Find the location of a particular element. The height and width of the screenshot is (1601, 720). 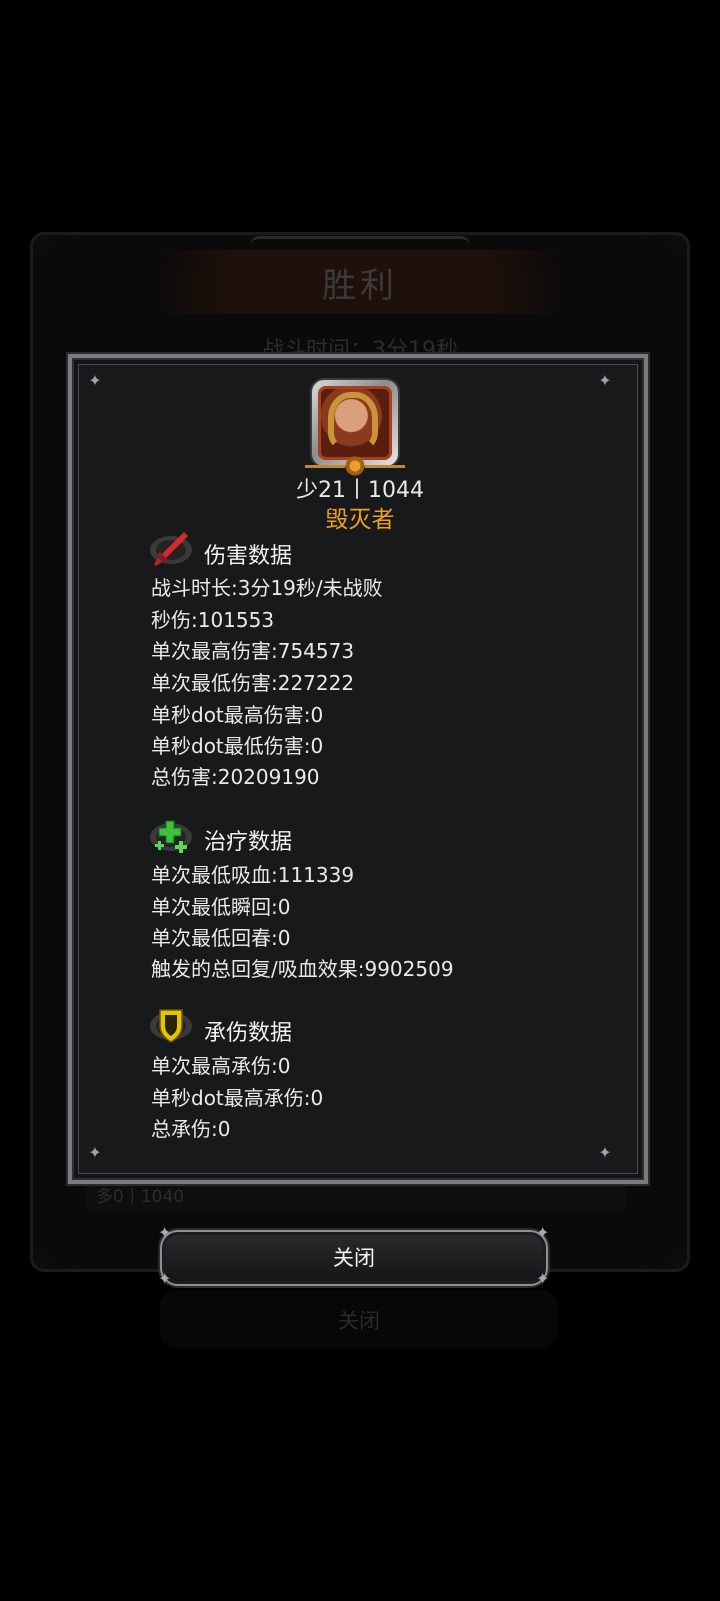

damage-section-title: 伤害数据 is located at coordinates (248, 556).